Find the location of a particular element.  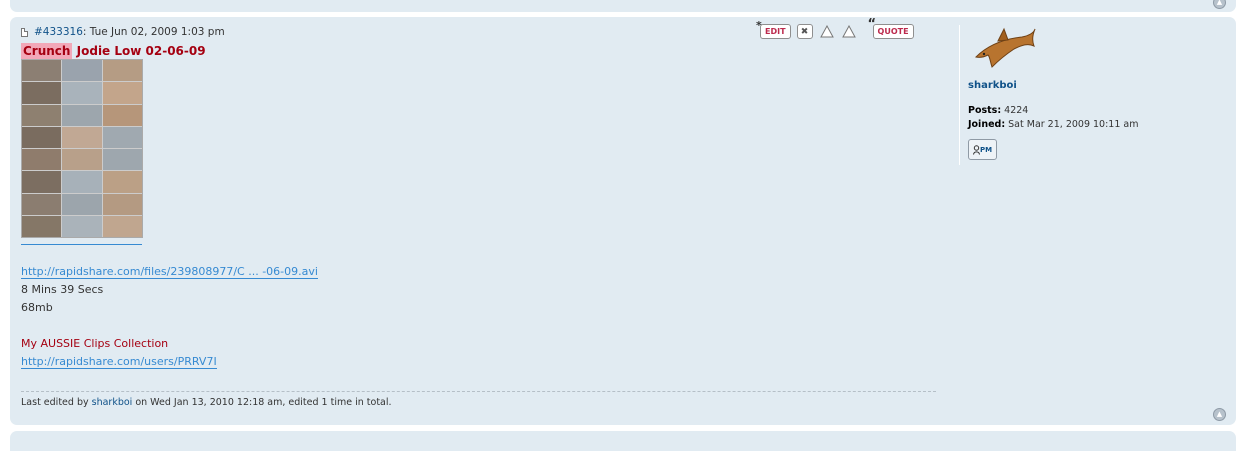

quote-button: “QUOTE is located at coordinates (891, 28).